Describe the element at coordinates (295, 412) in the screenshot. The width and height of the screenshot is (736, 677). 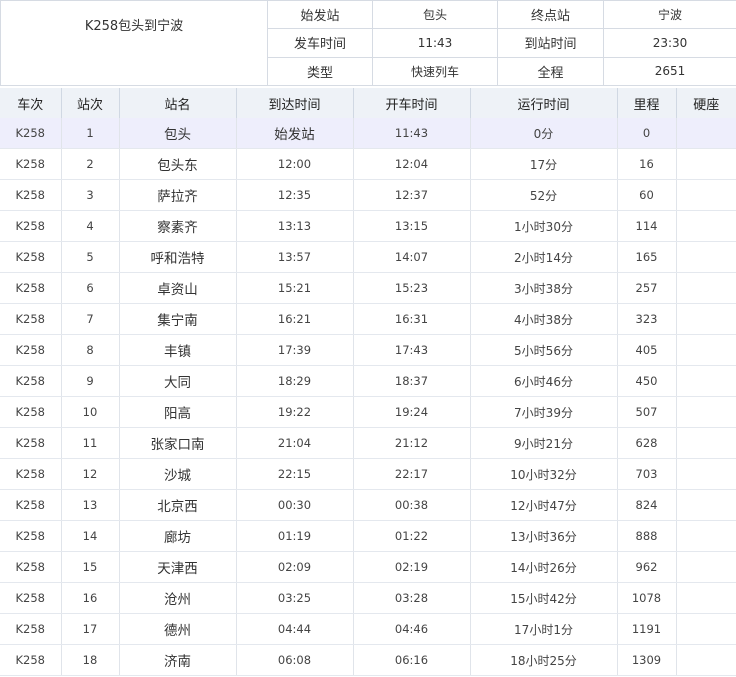
I see `cell-arrive: 19:22` at that location.